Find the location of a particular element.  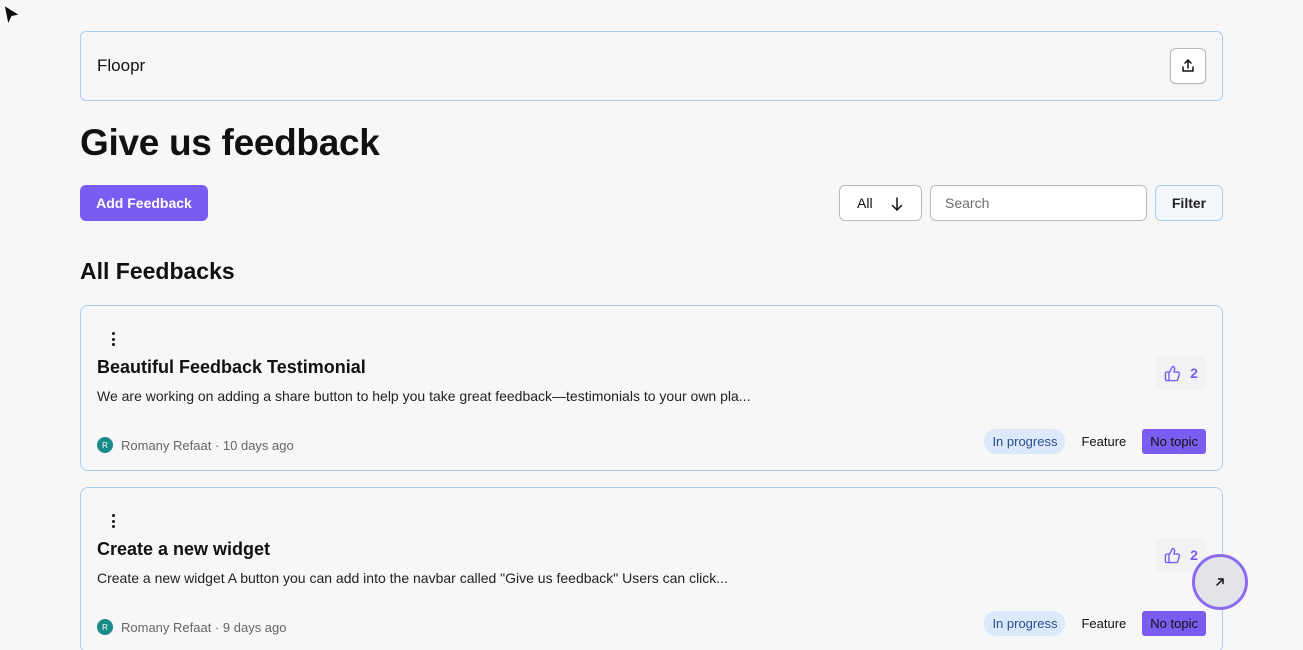

feedback-title: Beautiful Feedback Testimonial is located at coordinates (231, 367).